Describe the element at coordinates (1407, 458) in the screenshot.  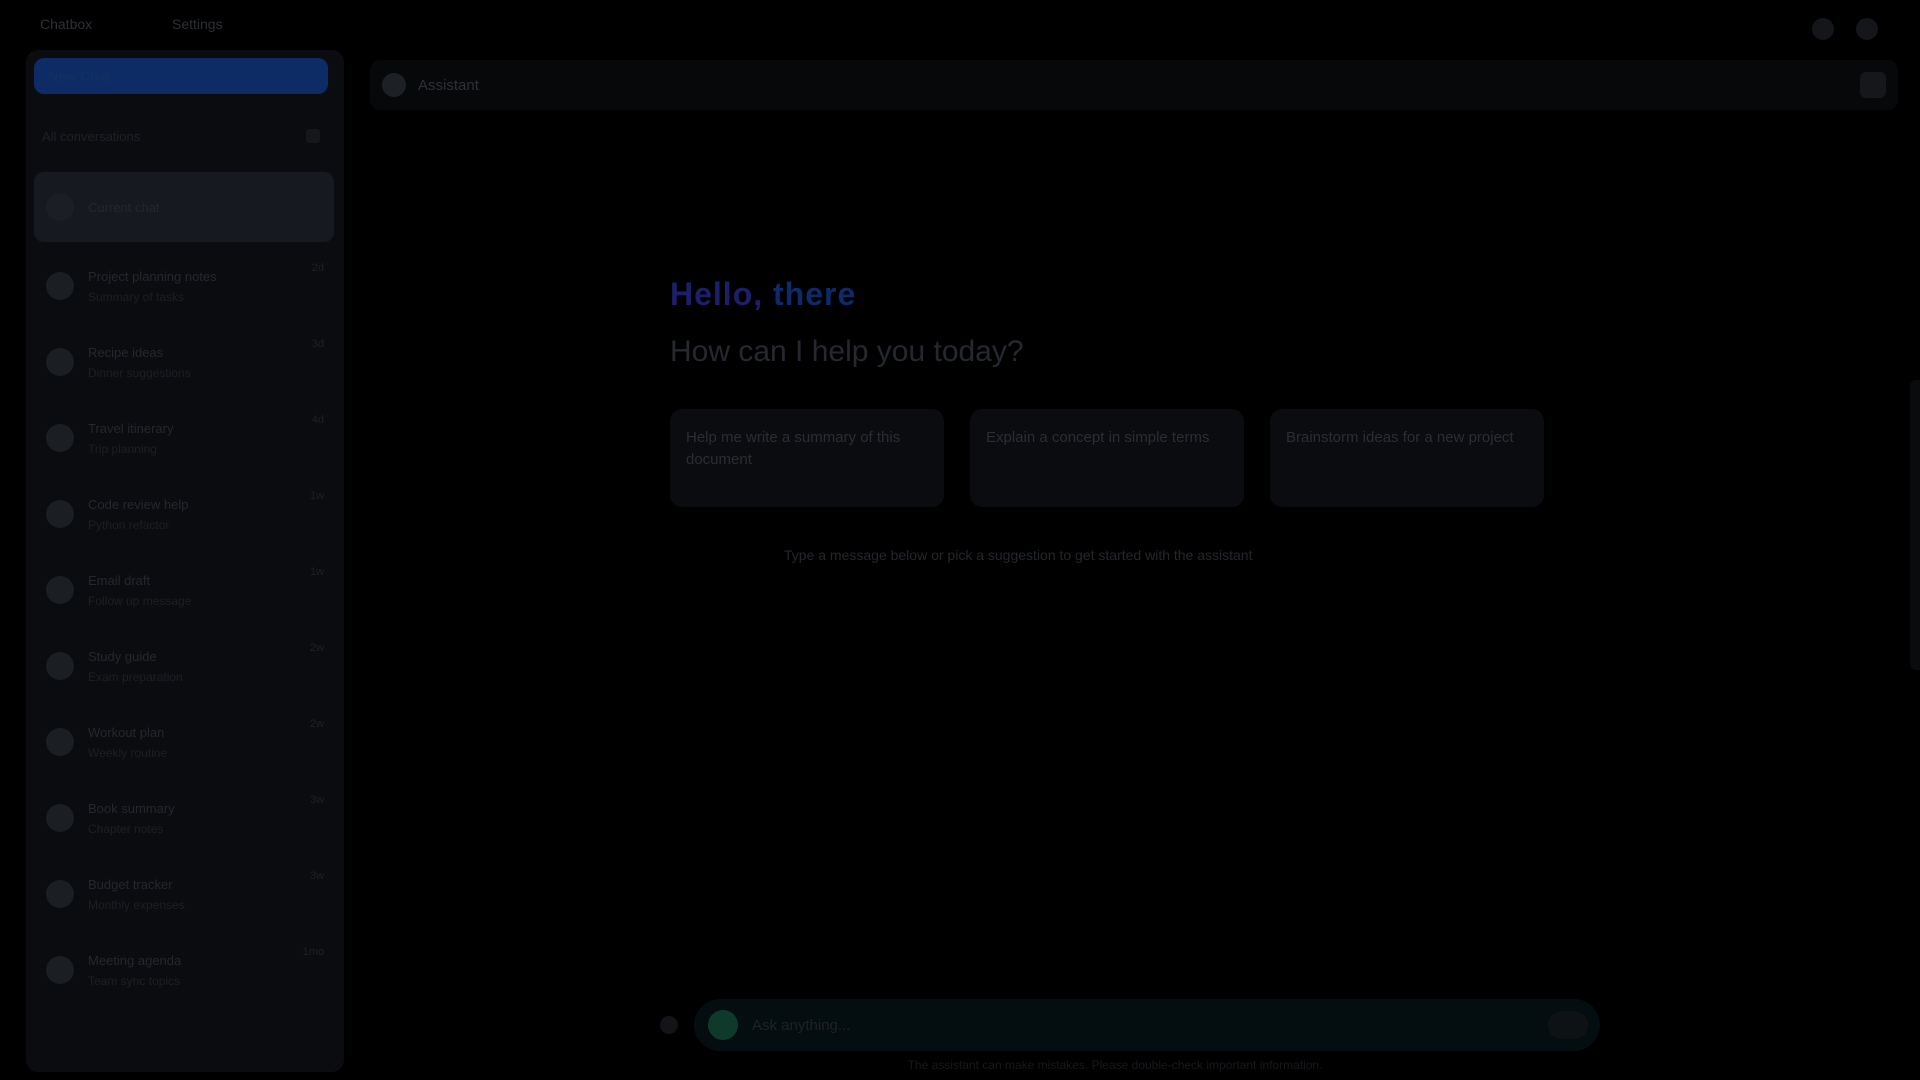
I see `suggestion-card: Brainstorm ideas for a new project` at that location.